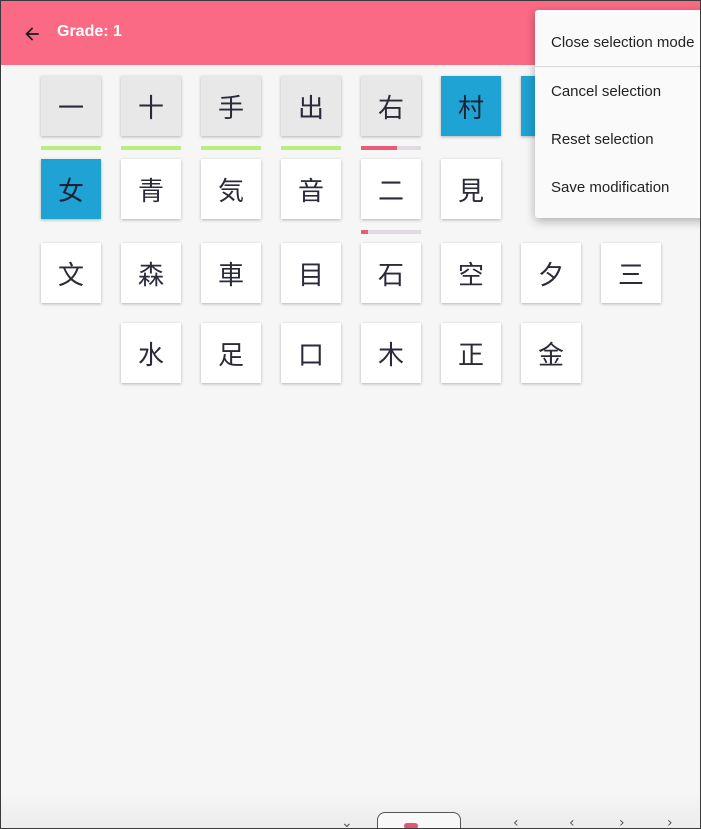 The width and height of the screenshot is (701, 829). Describe the element at coordinates (231, 353) in the screenshot. I see `kanji-tile: 足` at that location.